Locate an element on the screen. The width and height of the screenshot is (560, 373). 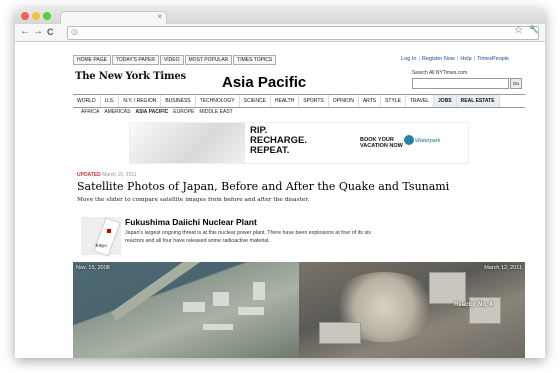
register-link: Register Now is located at coordinates (438, 59).